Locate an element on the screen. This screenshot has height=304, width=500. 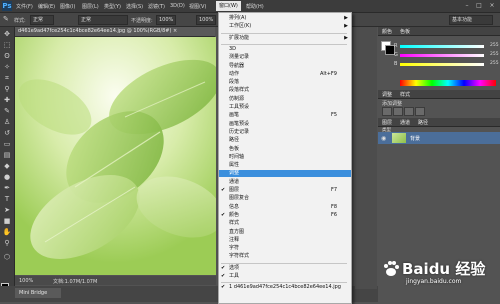
tab-swatches: 色板 is located at coordinates (405, 31).